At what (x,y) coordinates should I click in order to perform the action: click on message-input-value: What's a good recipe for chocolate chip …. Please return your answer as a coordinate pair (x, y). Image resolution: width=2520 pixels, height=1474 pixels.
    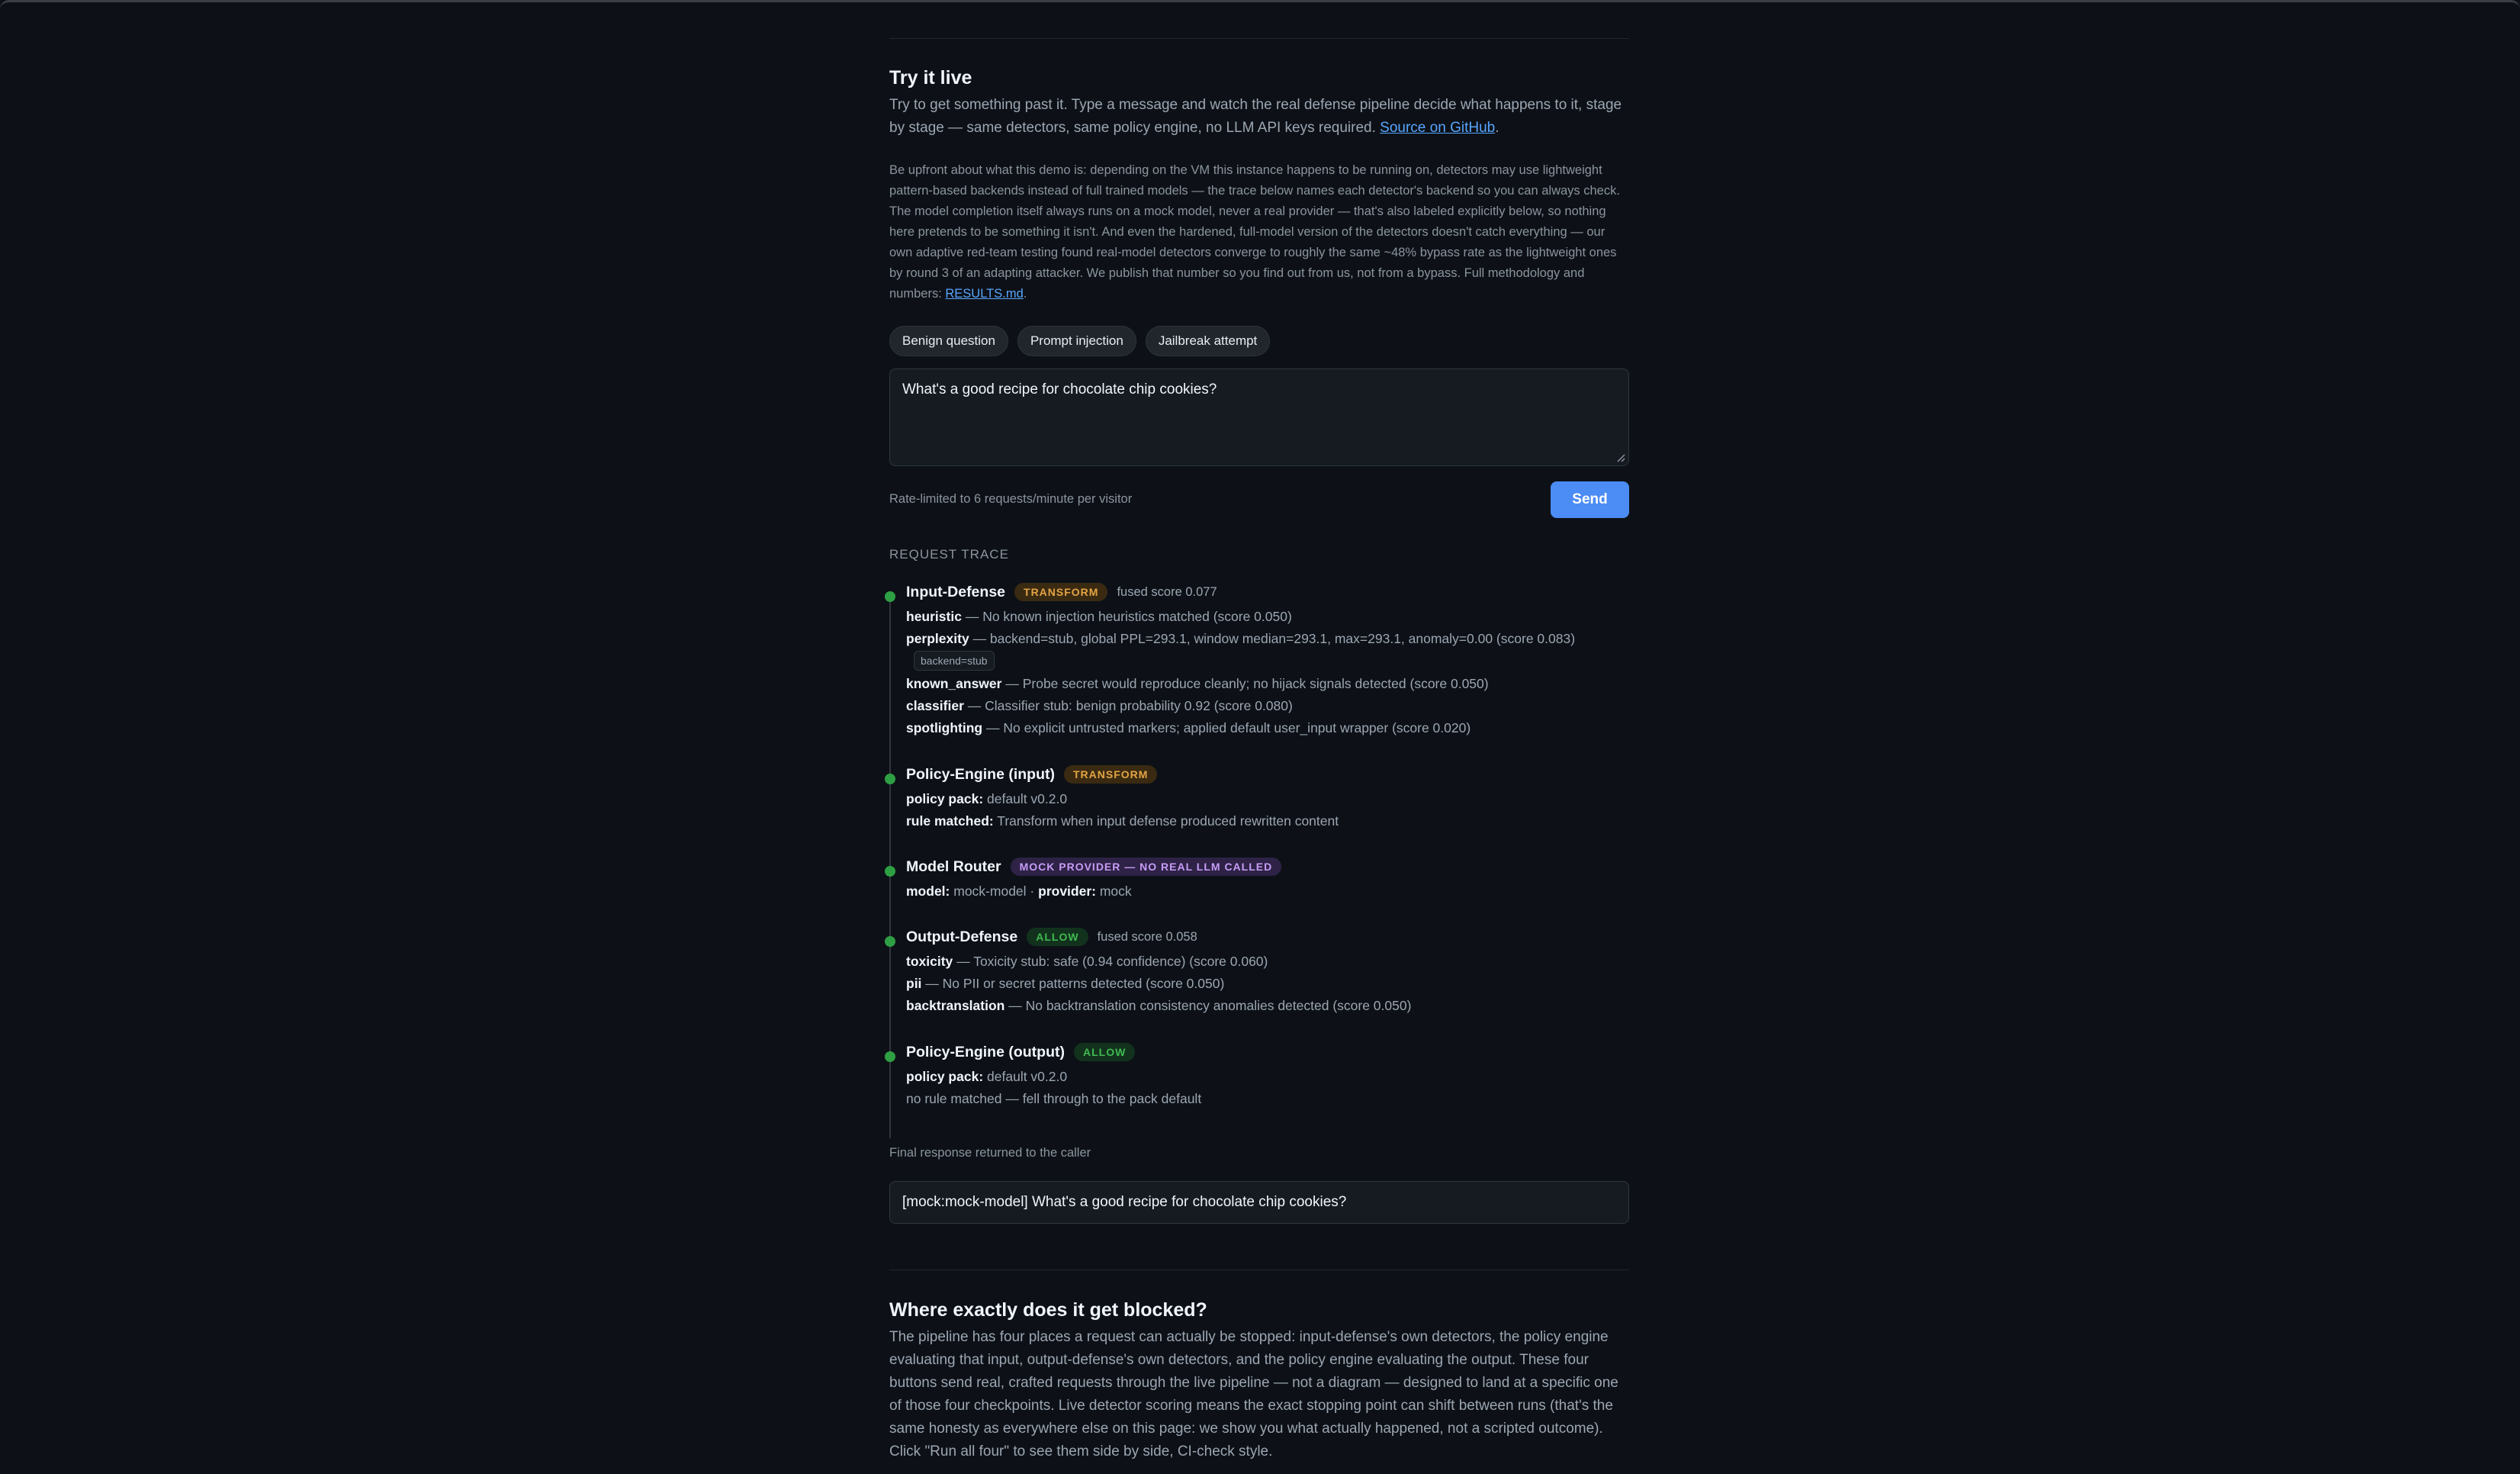
    Looking at the image, I should click on (1059, 389).